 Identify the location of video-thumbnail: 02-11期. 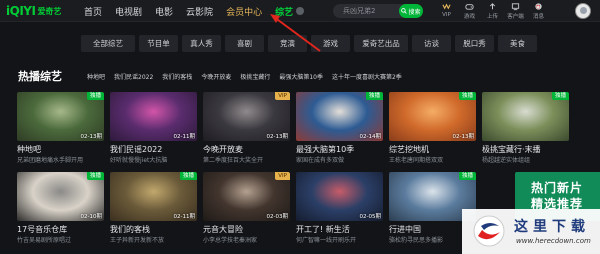
(153, 116).